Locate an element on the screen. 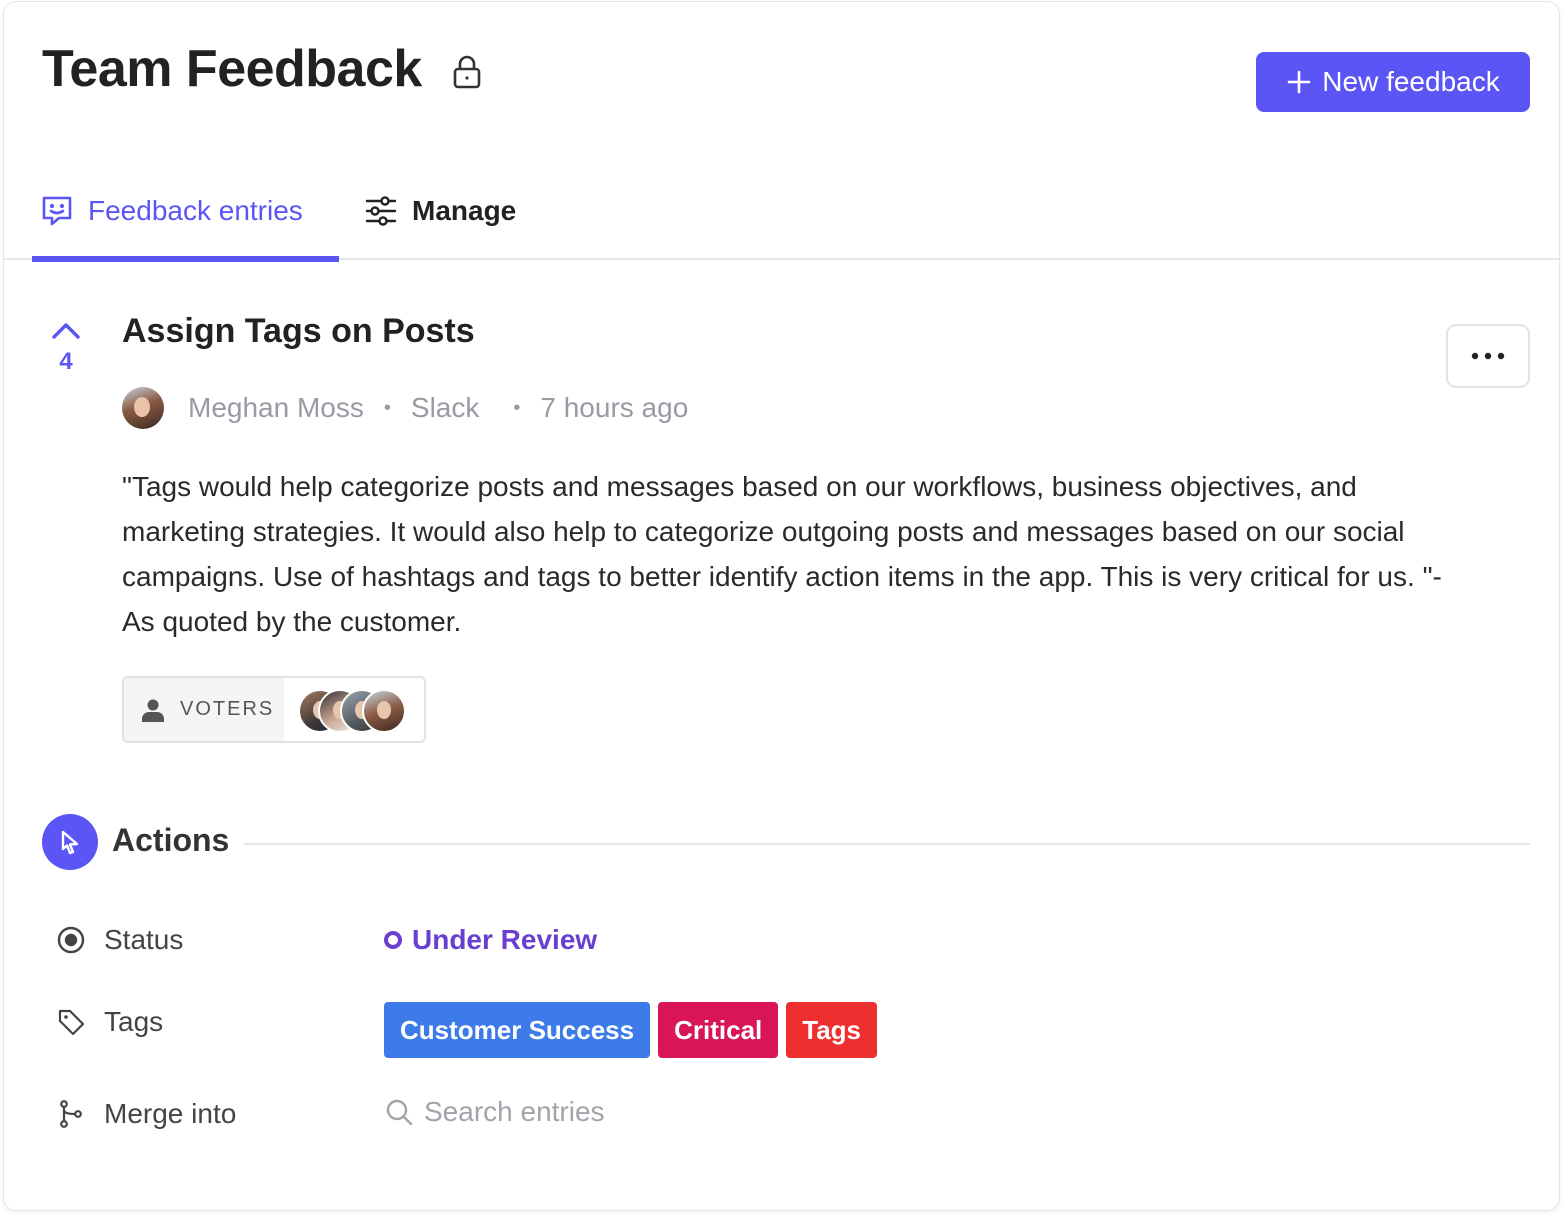 Image resolution: width=1564 pixels, height=1218 pixels. voters-label: VOTERS is located at coordinates (204, 709).